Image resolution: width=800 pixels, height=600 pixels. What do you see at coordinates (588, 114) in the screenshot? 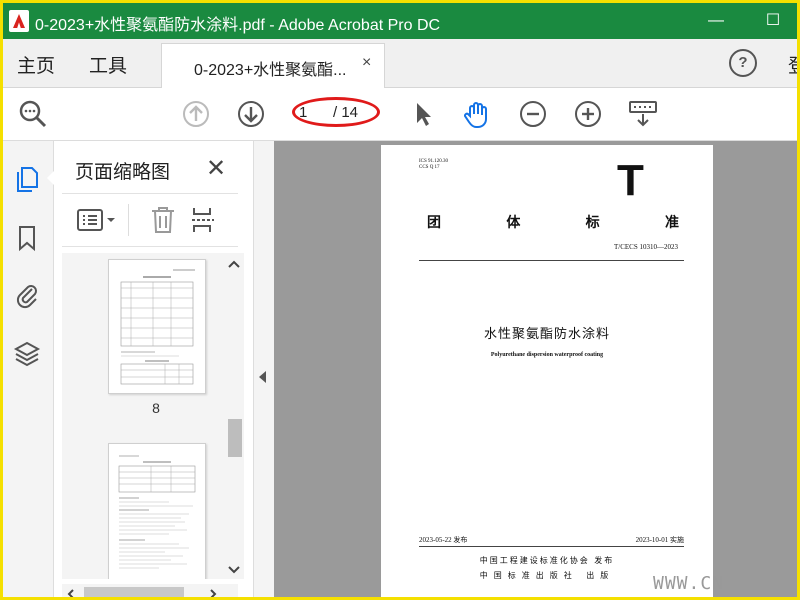
I see `zoom-in-icon` at bounding box center [588, 114].